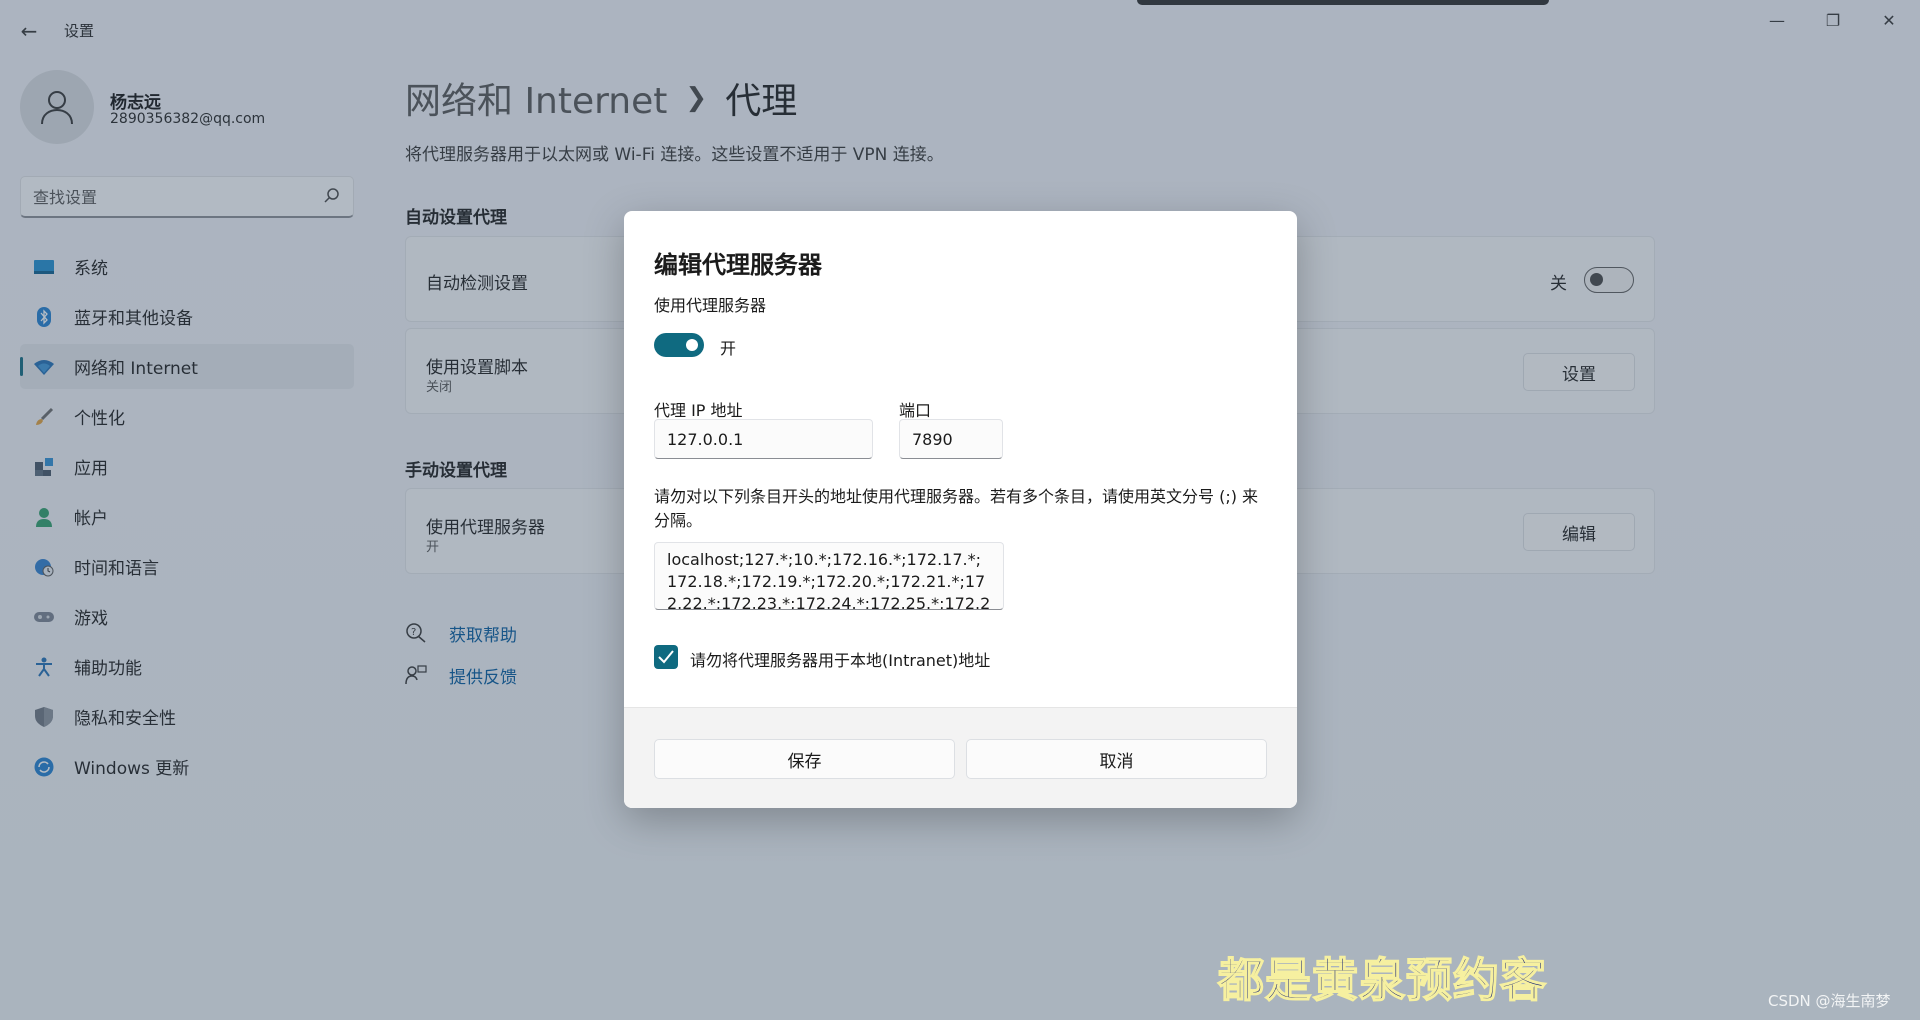 The image size is (1920, 1020). What do you see at coordinates (692, 345) in the screenshot?
I see `toggle-knob` at bounding box center [692, 345].